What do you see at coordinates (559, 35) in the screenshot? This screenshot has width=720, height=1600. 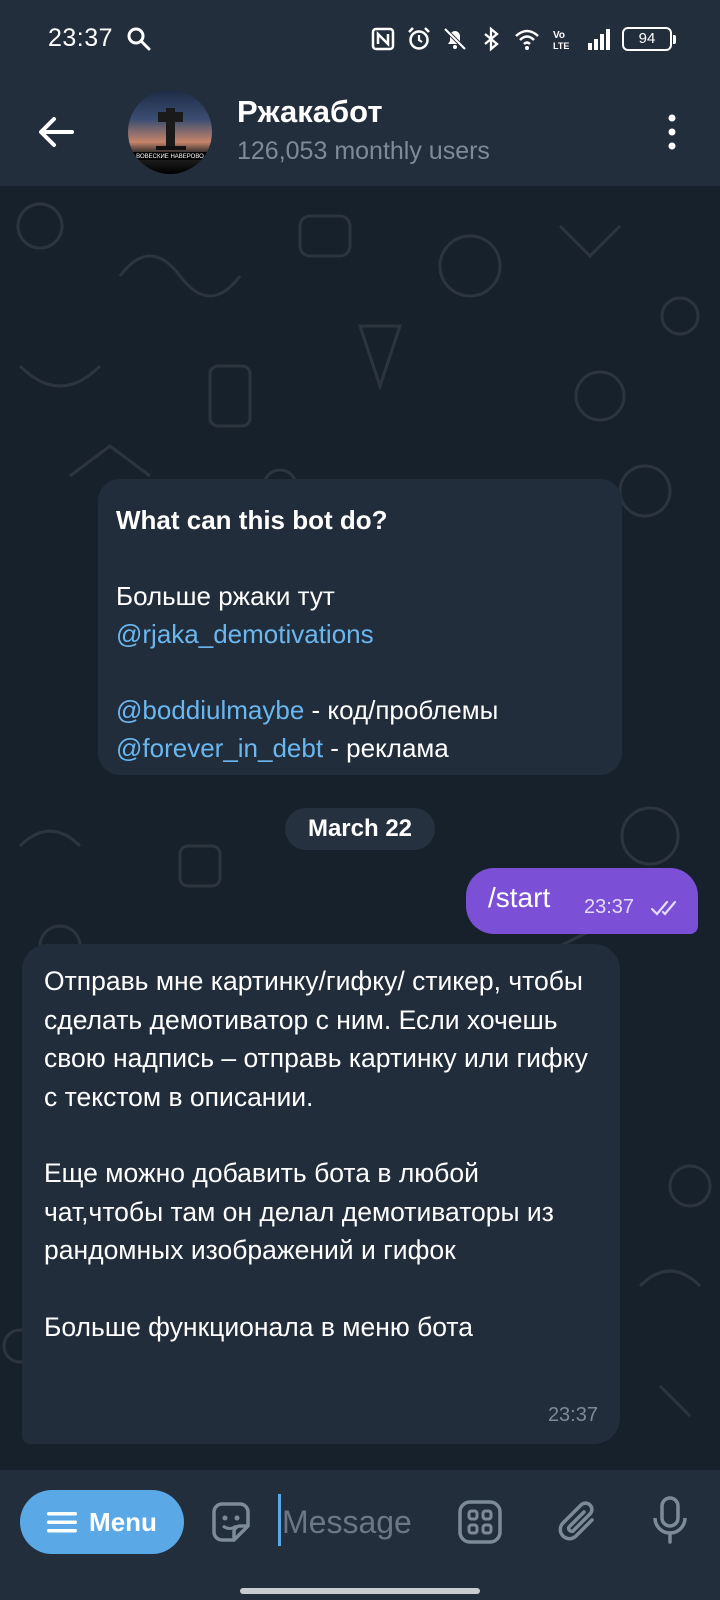 I see `svg-text: Vo` at bounding box center [559, 35].